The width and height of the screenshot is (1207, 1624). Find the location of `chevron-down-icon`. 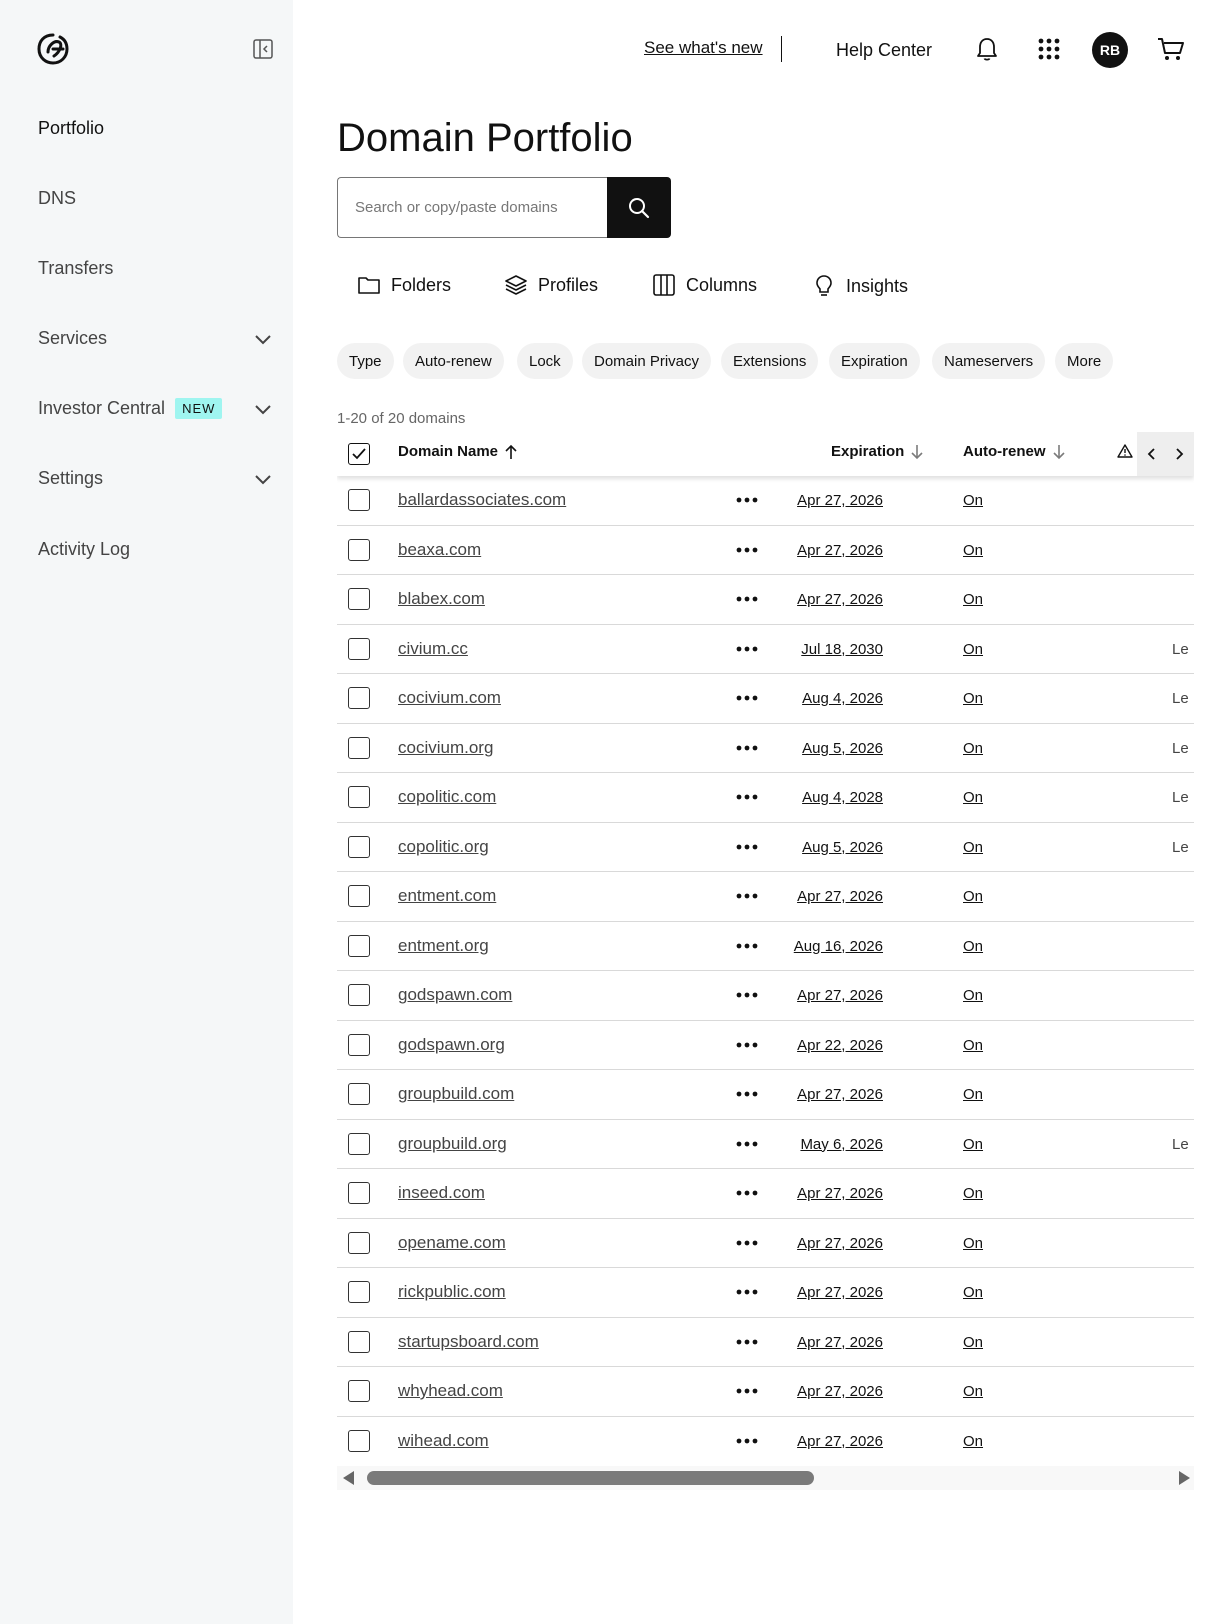

chevron-down-icon is located at coordinates (263, 340).